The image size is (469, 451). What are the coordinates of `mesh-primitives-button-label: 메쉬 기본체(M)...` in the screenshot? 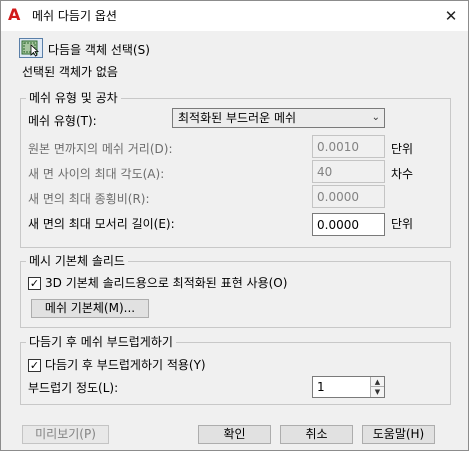 It's located at (90, 308).